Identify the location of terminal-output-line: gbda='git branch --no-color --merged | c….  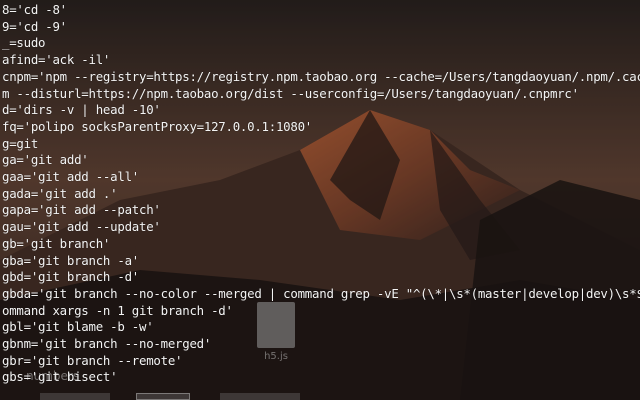
(321, 293).